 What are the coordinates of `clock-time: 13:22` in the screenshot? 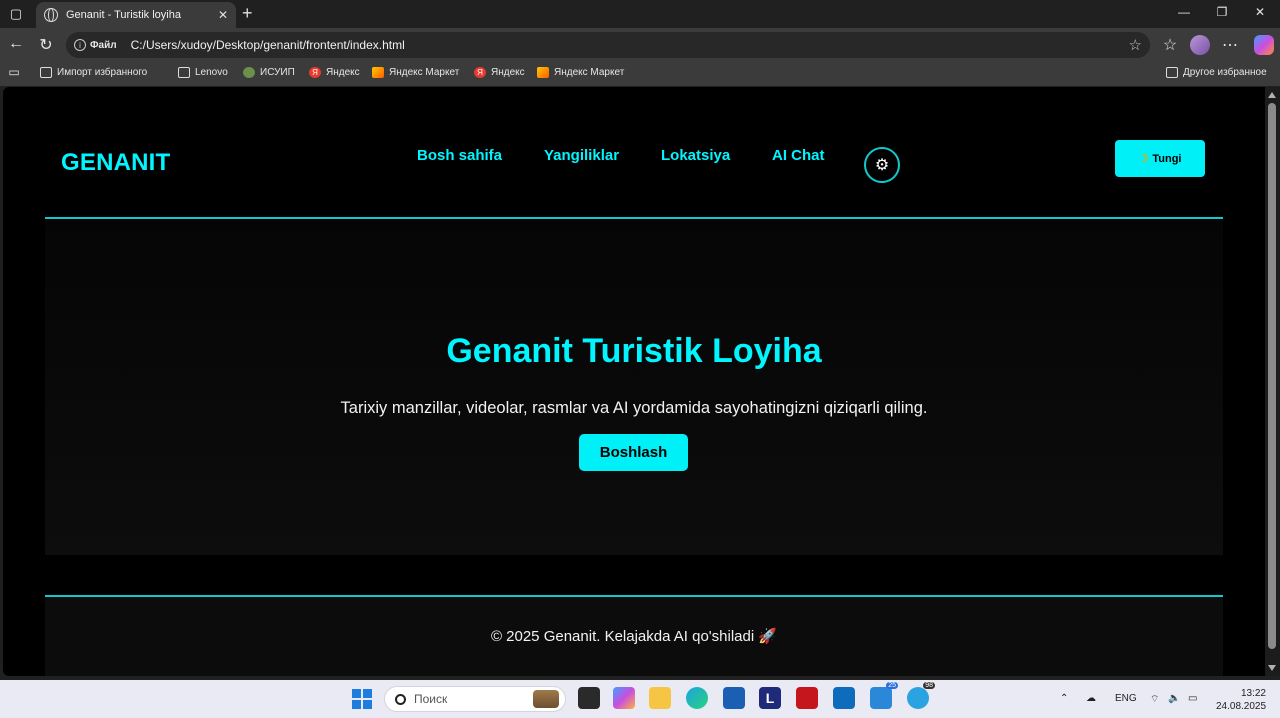 It's located at (1253, 693).